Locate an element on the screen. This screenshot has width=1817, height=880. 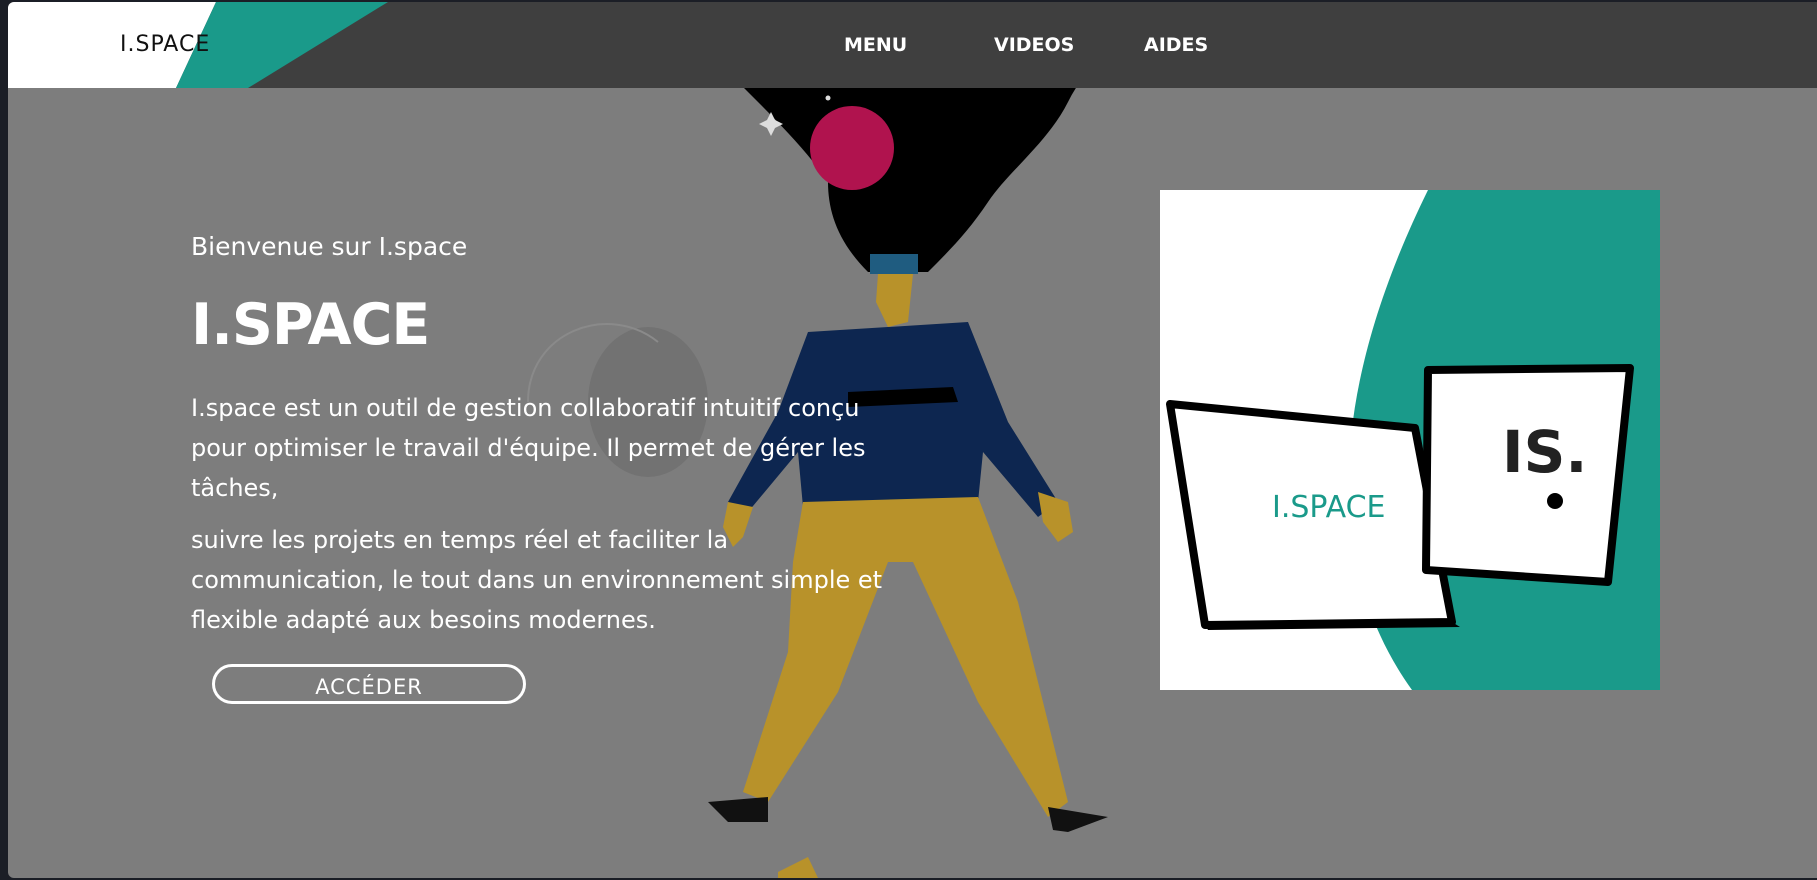
nav-link-aides: AIDES is located at coordinates (1176, 45).